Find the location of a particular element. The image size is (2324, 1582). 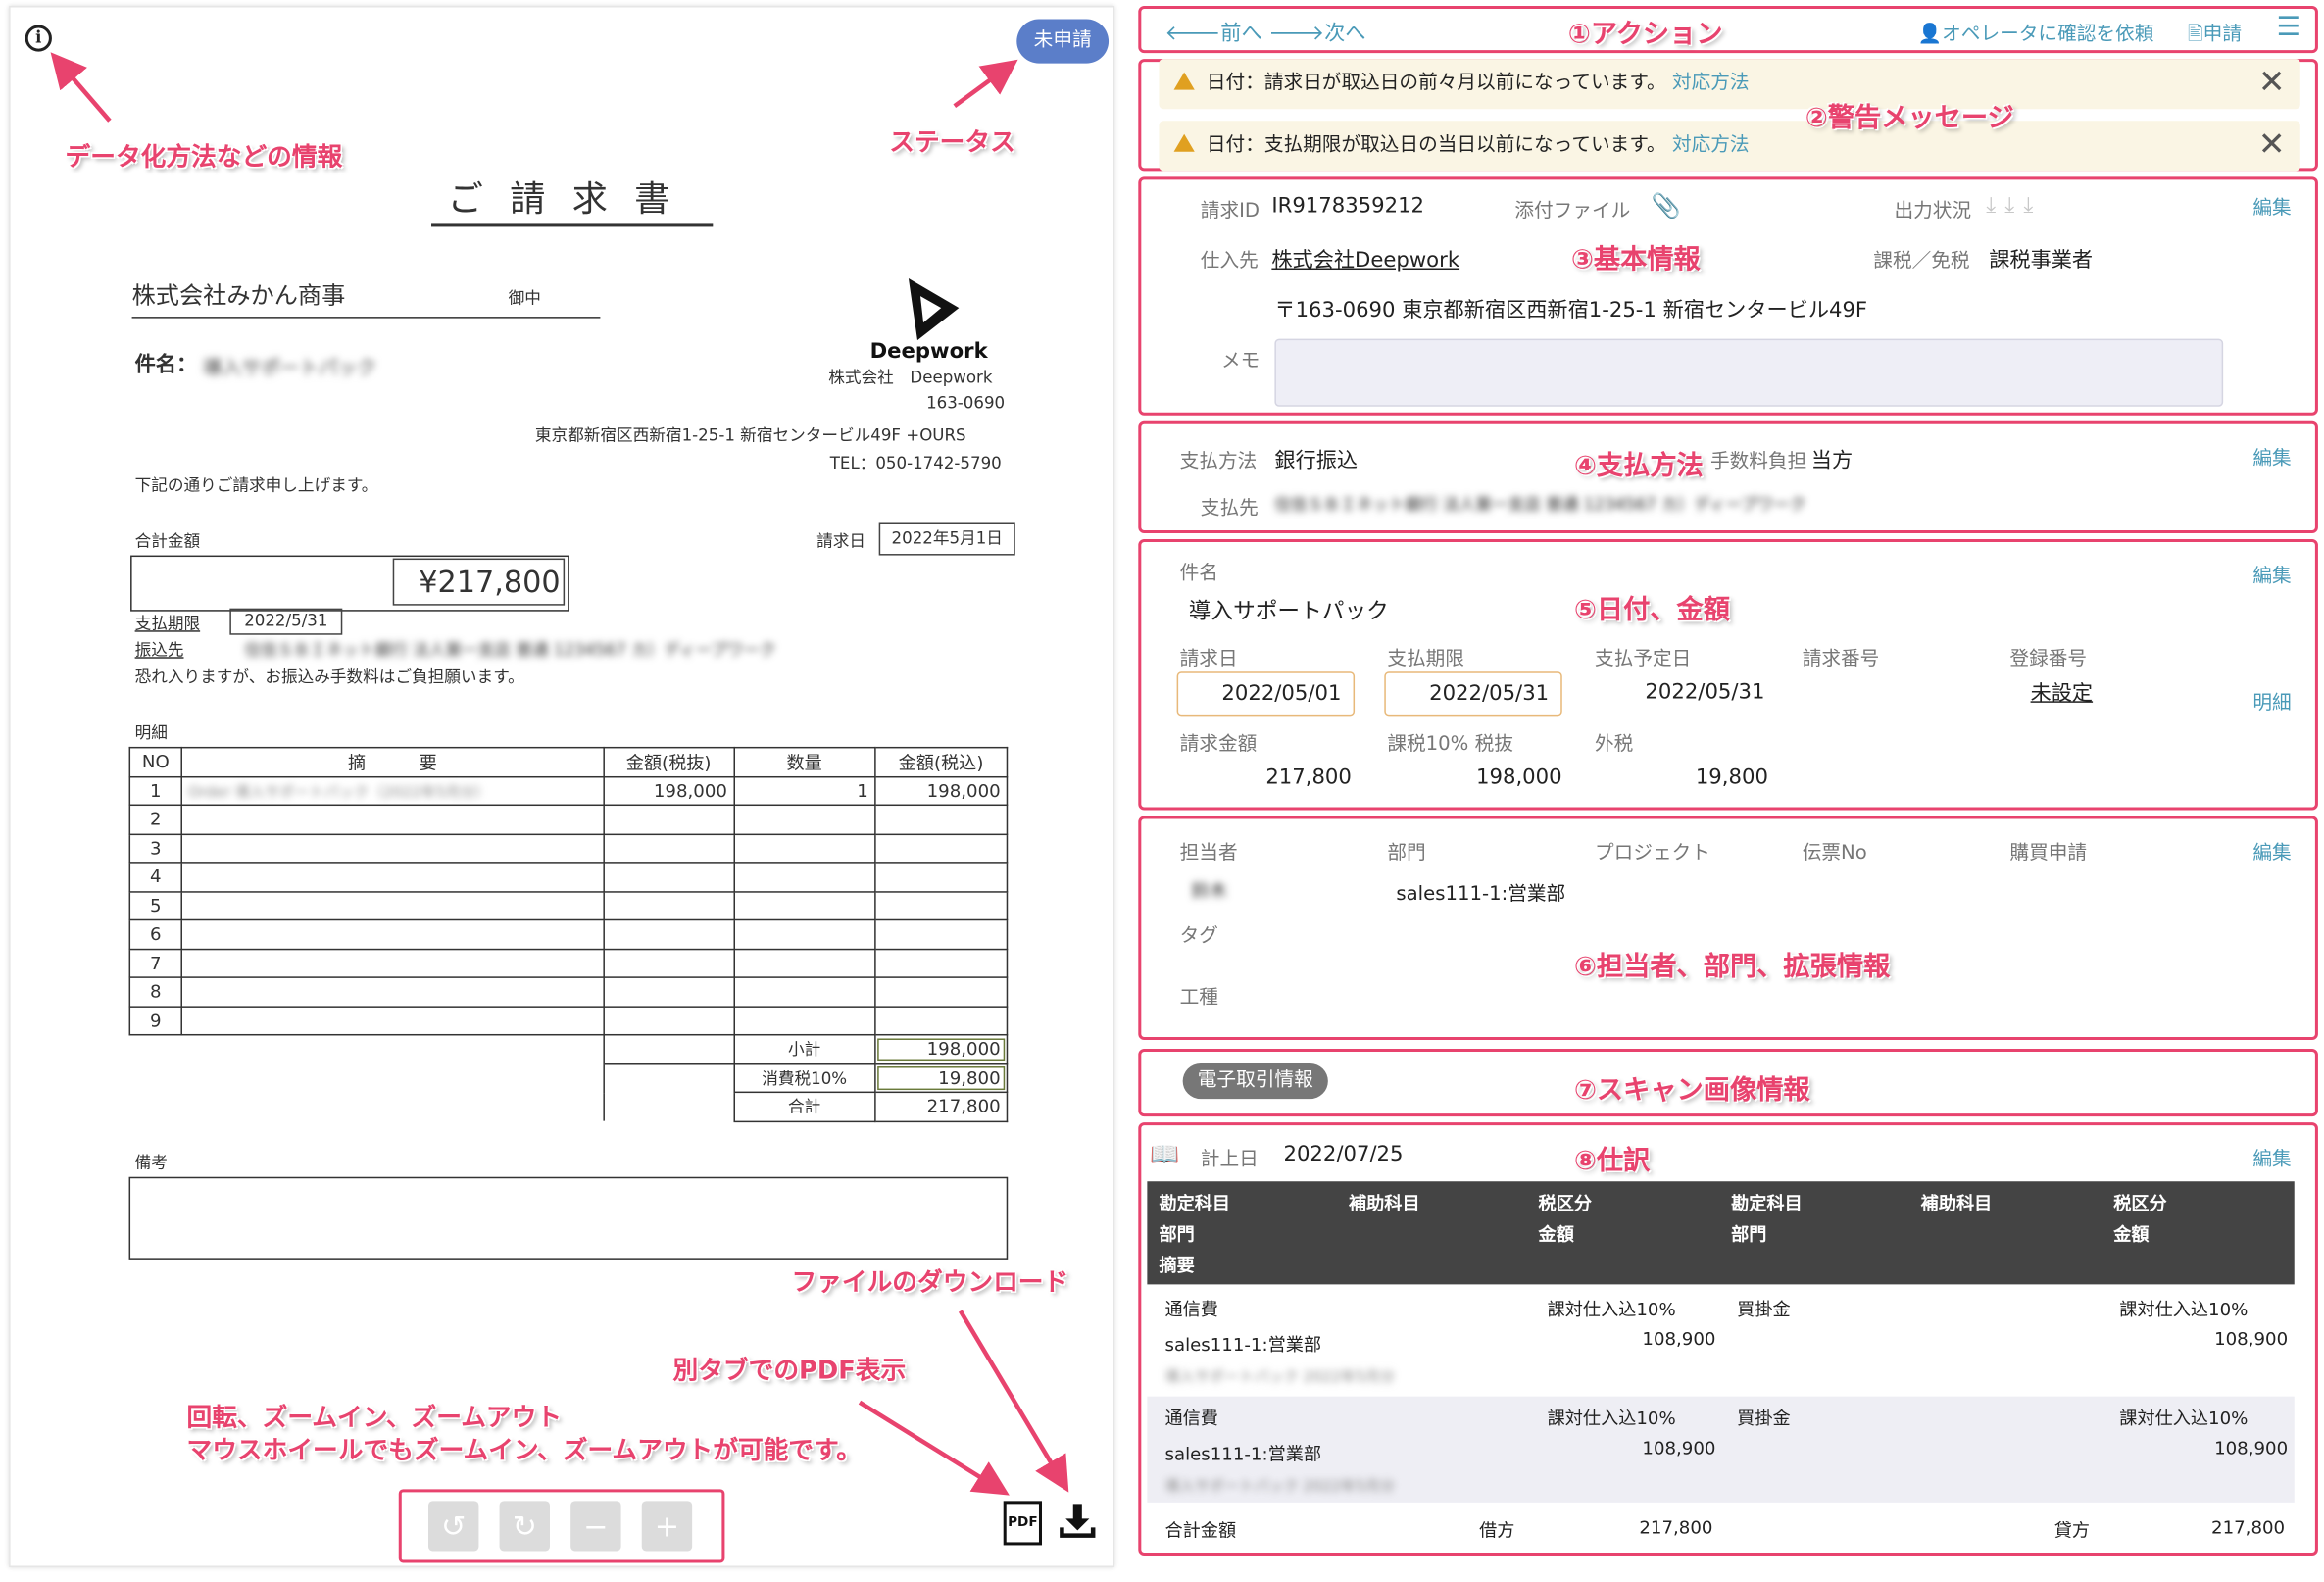

credit-amount: 108,900 is located at coordinates (2251, 1447).